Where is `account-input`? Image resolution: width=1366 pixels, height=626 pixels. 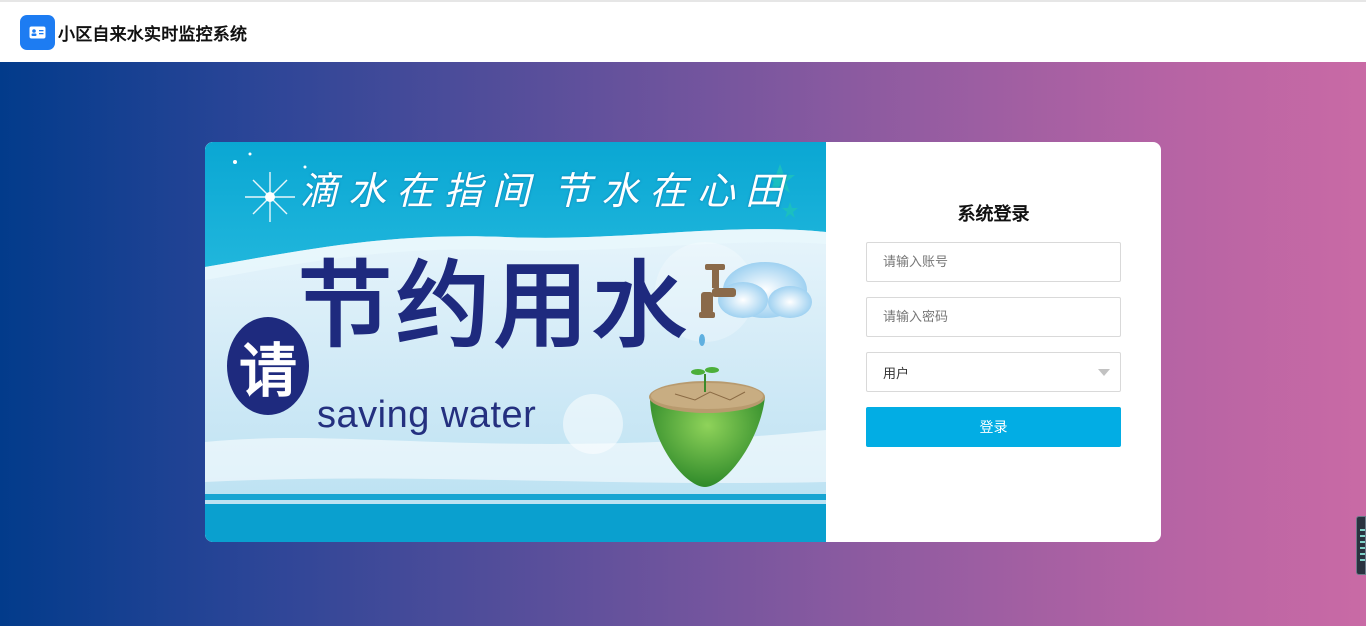
account-input is located at coordinates (993, 262).